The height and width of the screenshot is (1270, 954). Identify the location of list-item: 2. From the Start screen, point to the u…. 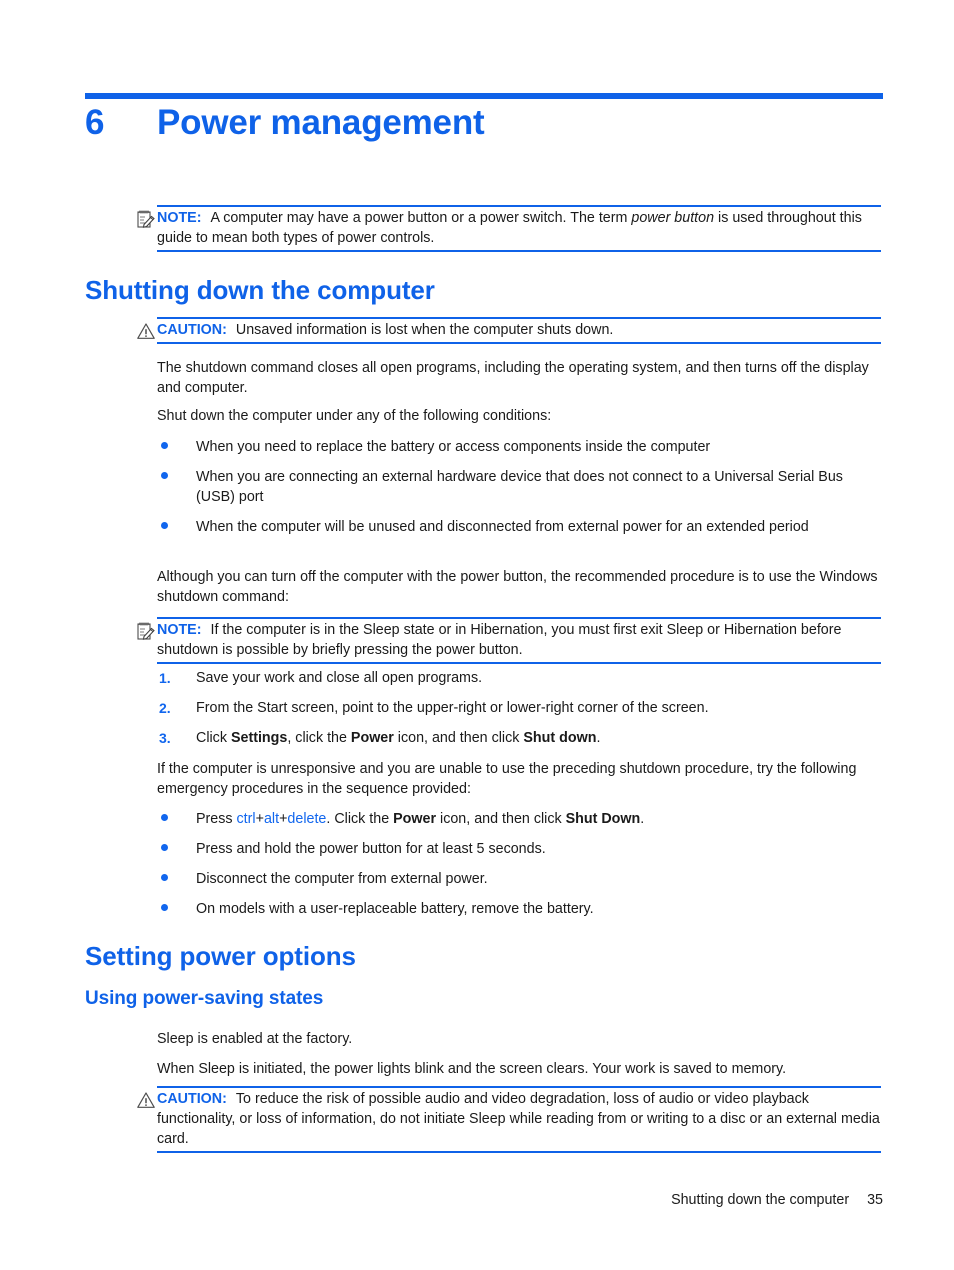
(519, 708).